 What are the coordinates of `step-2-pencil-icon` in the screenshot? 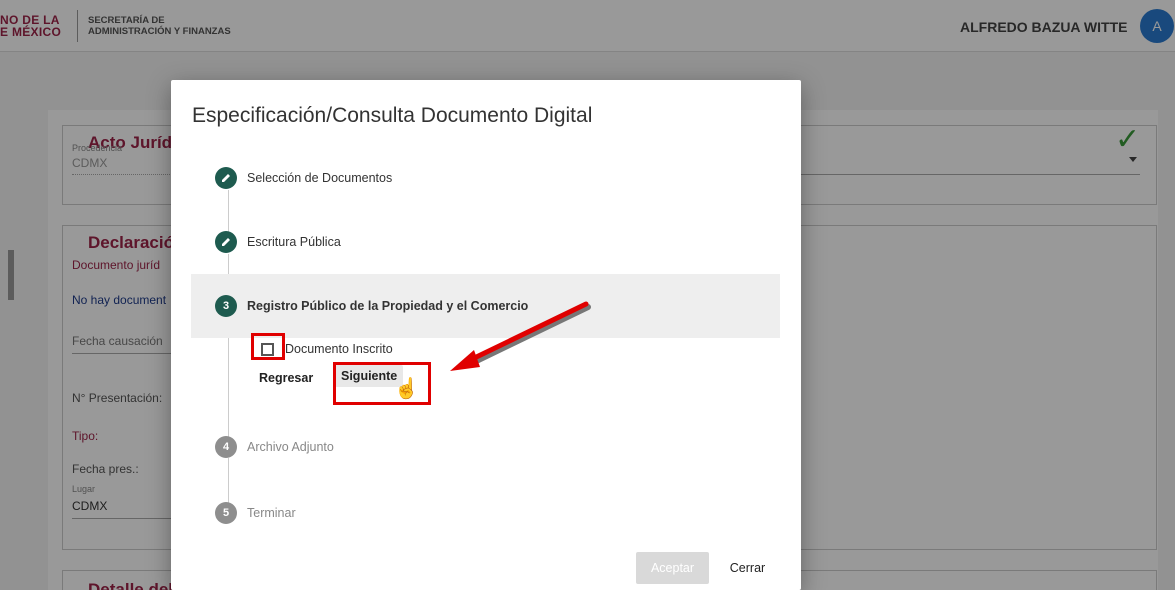 It's located at (226, 242).